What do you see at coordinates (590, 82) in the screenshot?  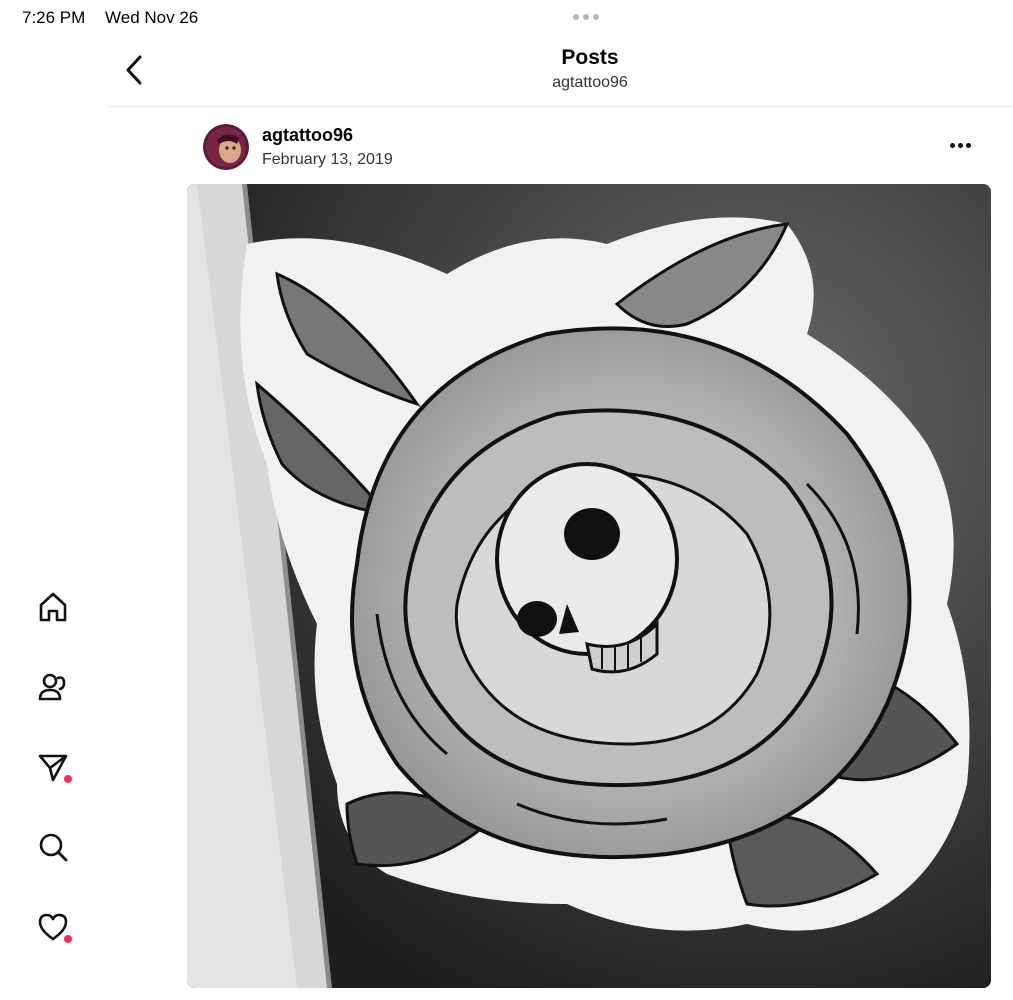 I see `page-subtitle: agtattoo96` at bounding box center [590, 82].